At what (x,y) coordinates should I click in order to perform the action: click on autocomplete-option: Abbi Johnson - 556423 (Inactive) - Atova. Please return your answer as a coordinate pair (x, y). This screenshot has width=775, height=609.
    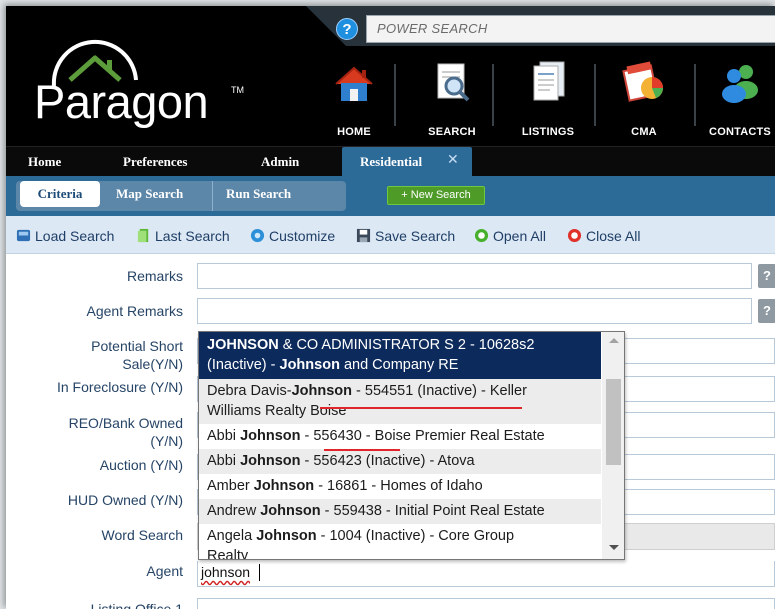
    Looking at the image, I should click on (400, 461).